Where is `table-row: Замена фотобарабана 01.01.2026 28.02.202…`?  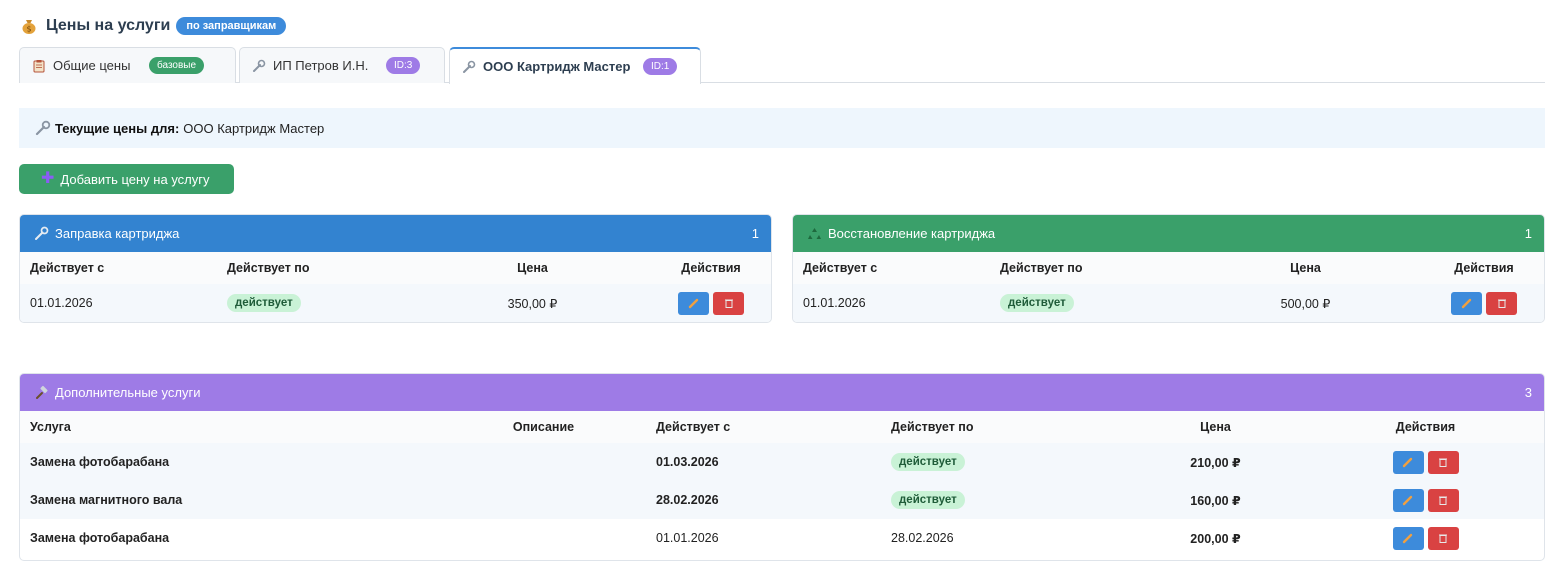
table-row: Замена фотобарабана 01.01.2026 28.02.202… is located at coordinates (782, 538).